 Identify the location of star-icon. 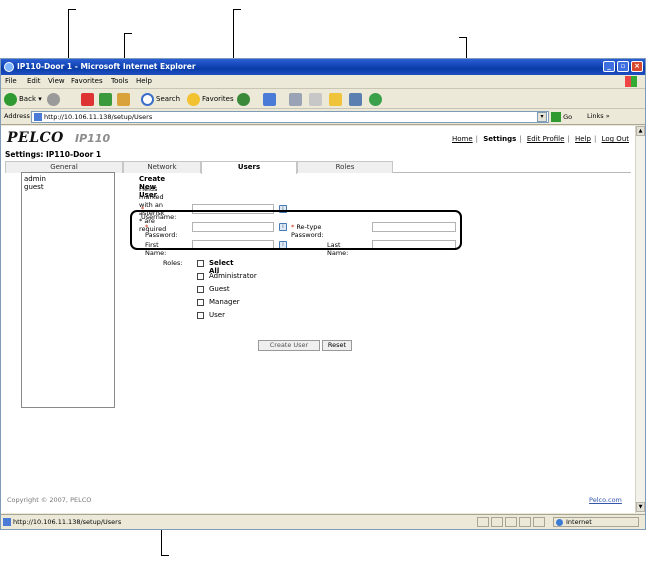
(193, 99).